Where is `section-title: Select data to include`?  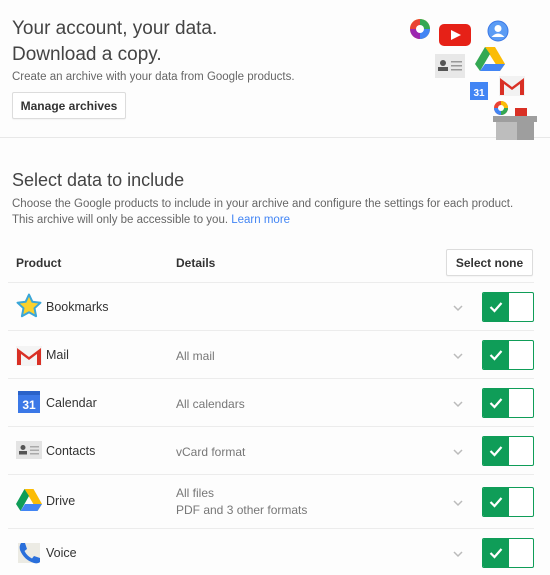
section-title: Select data to include is located at coordinates (98, 180).